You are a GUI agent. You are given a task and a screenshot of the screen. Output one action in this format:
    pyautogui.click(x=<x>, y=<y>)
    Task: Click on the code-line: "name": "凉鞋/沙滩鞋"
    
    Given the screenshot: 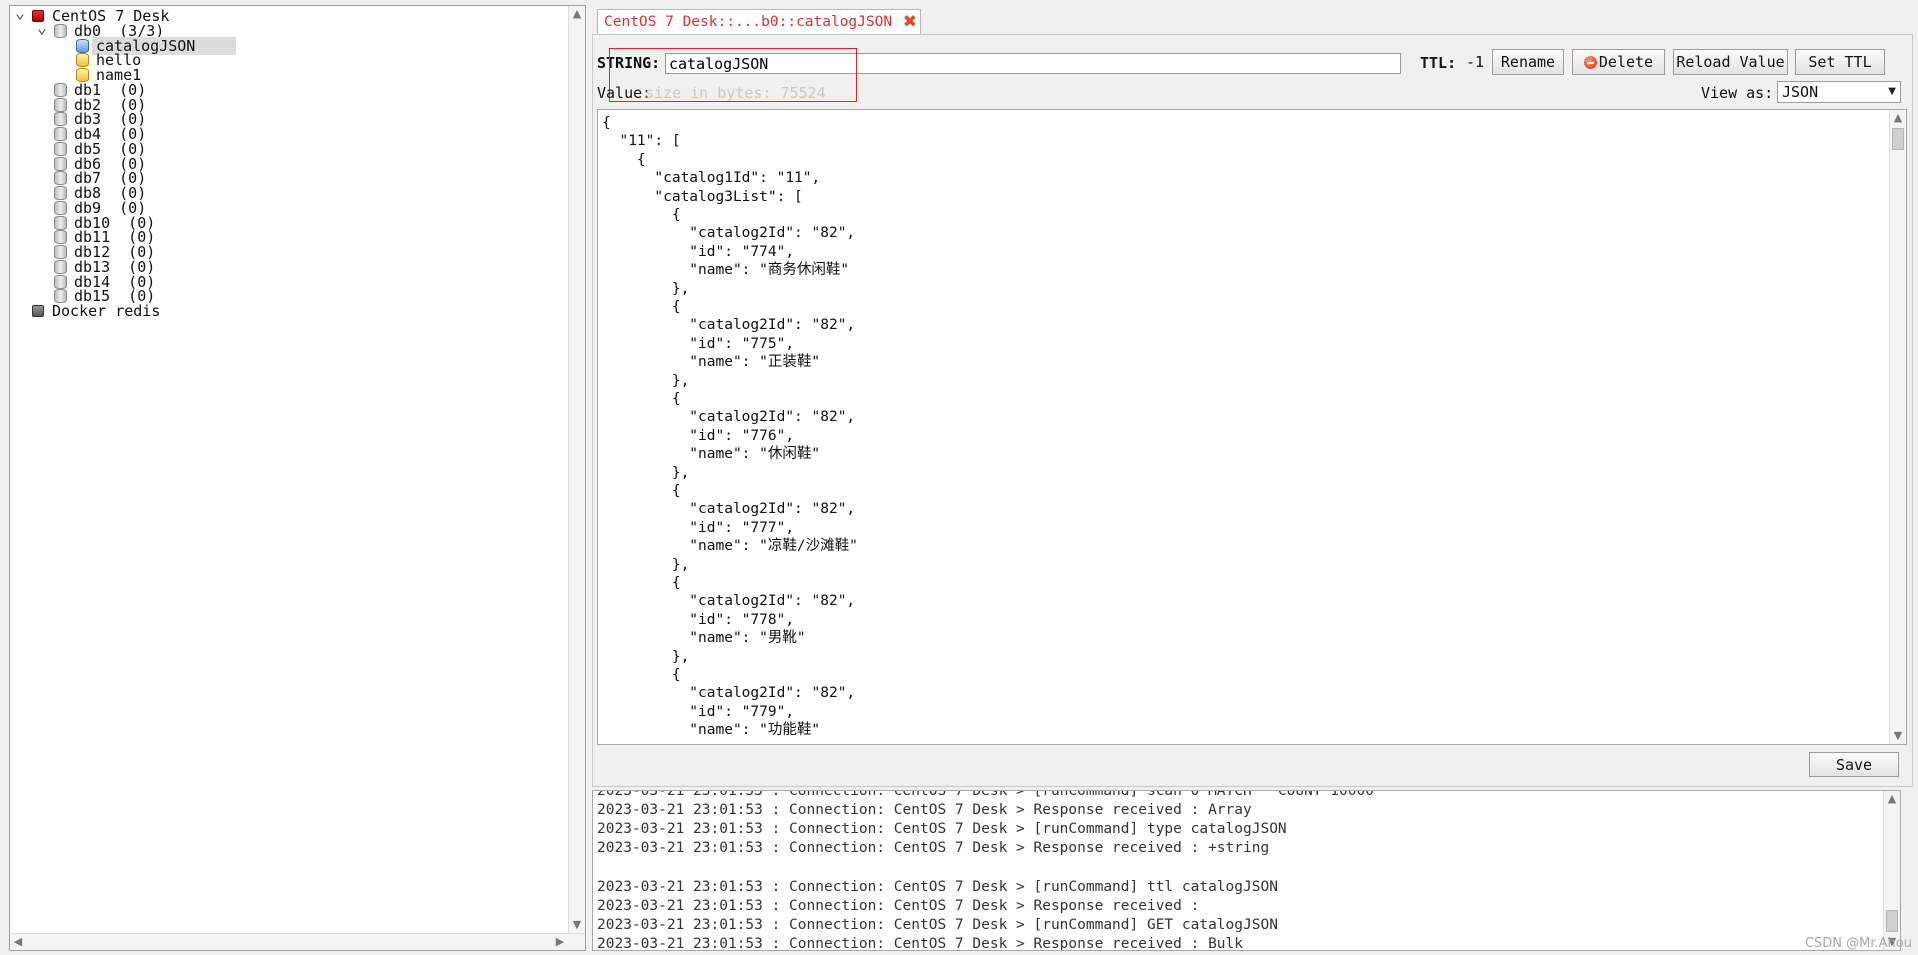 What is the action you would take?
    pyautogui.click(x=730, y=546)
    